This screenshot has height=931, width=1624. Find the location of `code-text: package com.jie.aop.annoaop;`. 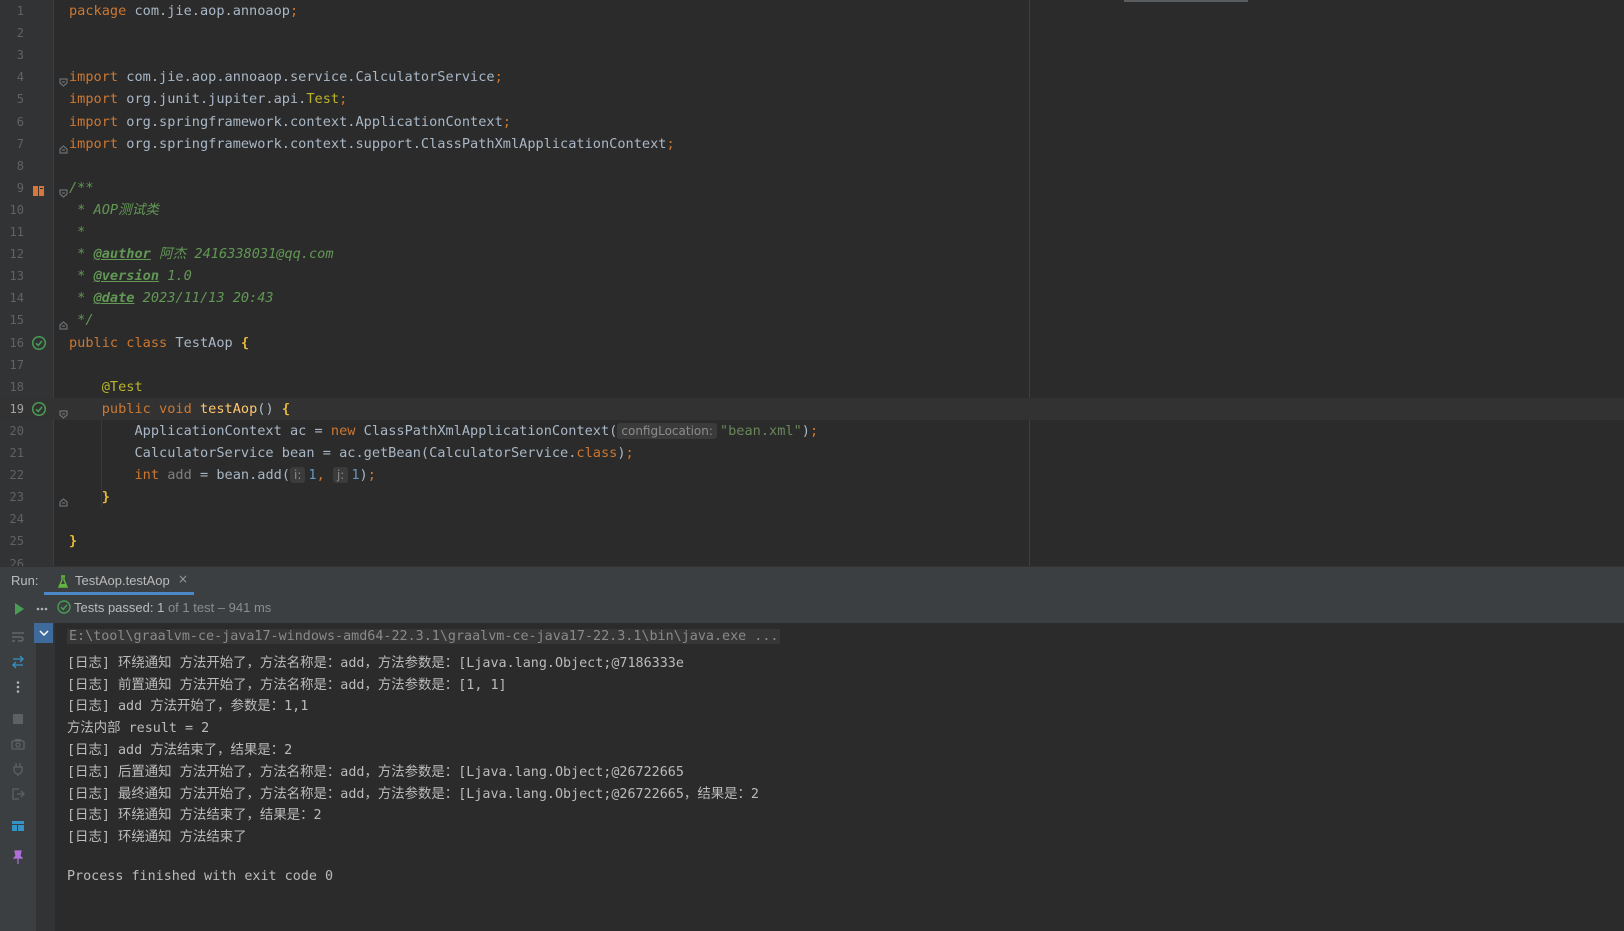

code-text: package com.jie.aop.annoaop; is located at coordinates (183, 11).